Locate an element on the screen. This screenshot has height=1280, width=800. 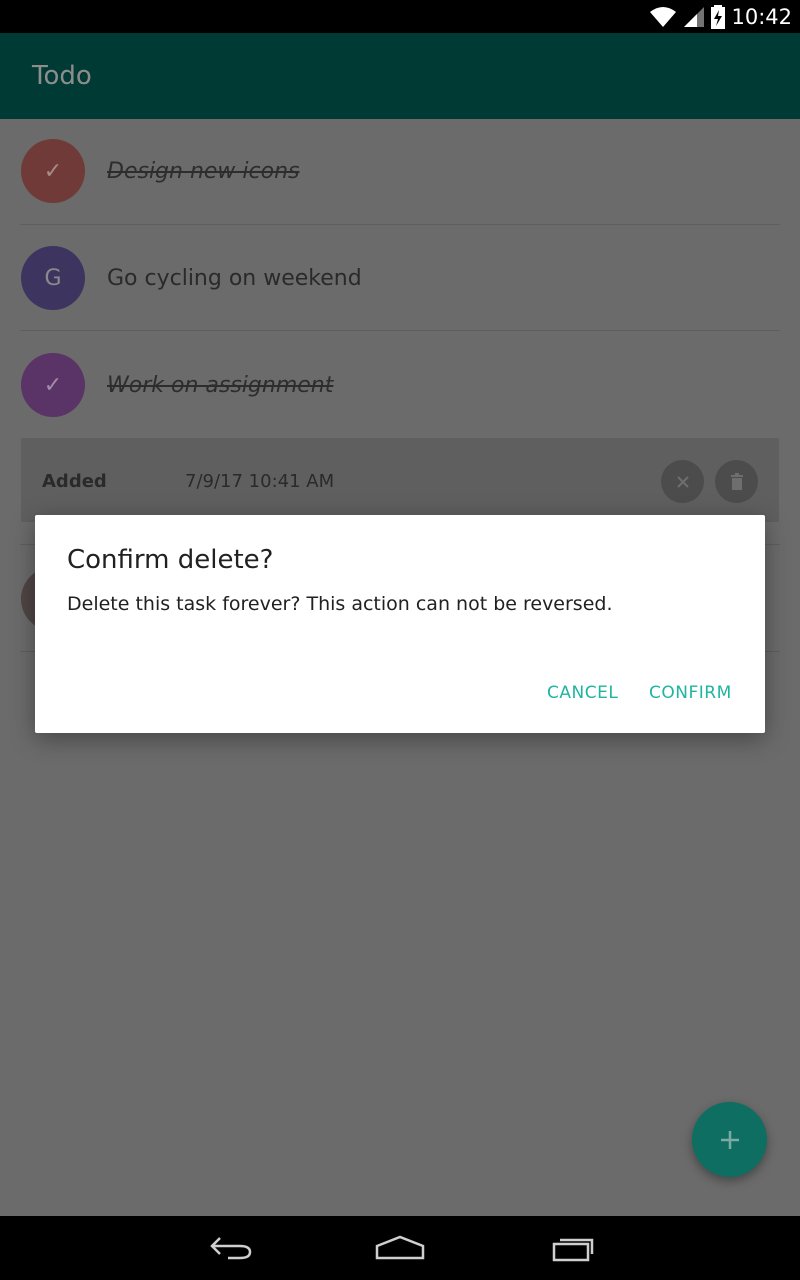
cancel-button: CANCEL is located at coordinates (582, 693).